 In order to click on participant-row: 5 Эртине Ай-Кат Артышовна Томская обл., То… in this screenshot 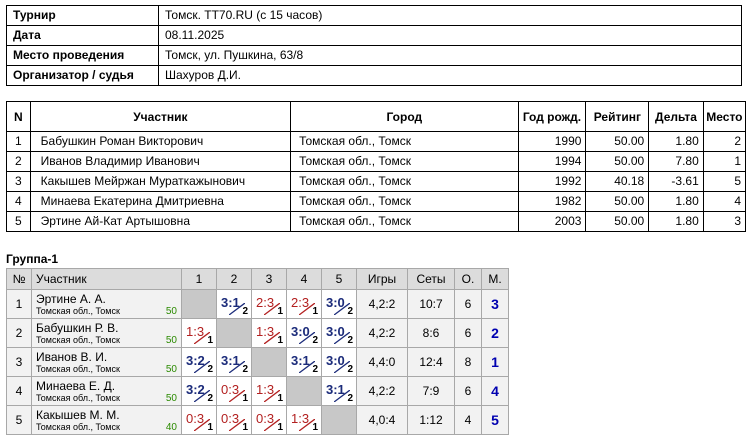, I will do `click(376, 221)`.